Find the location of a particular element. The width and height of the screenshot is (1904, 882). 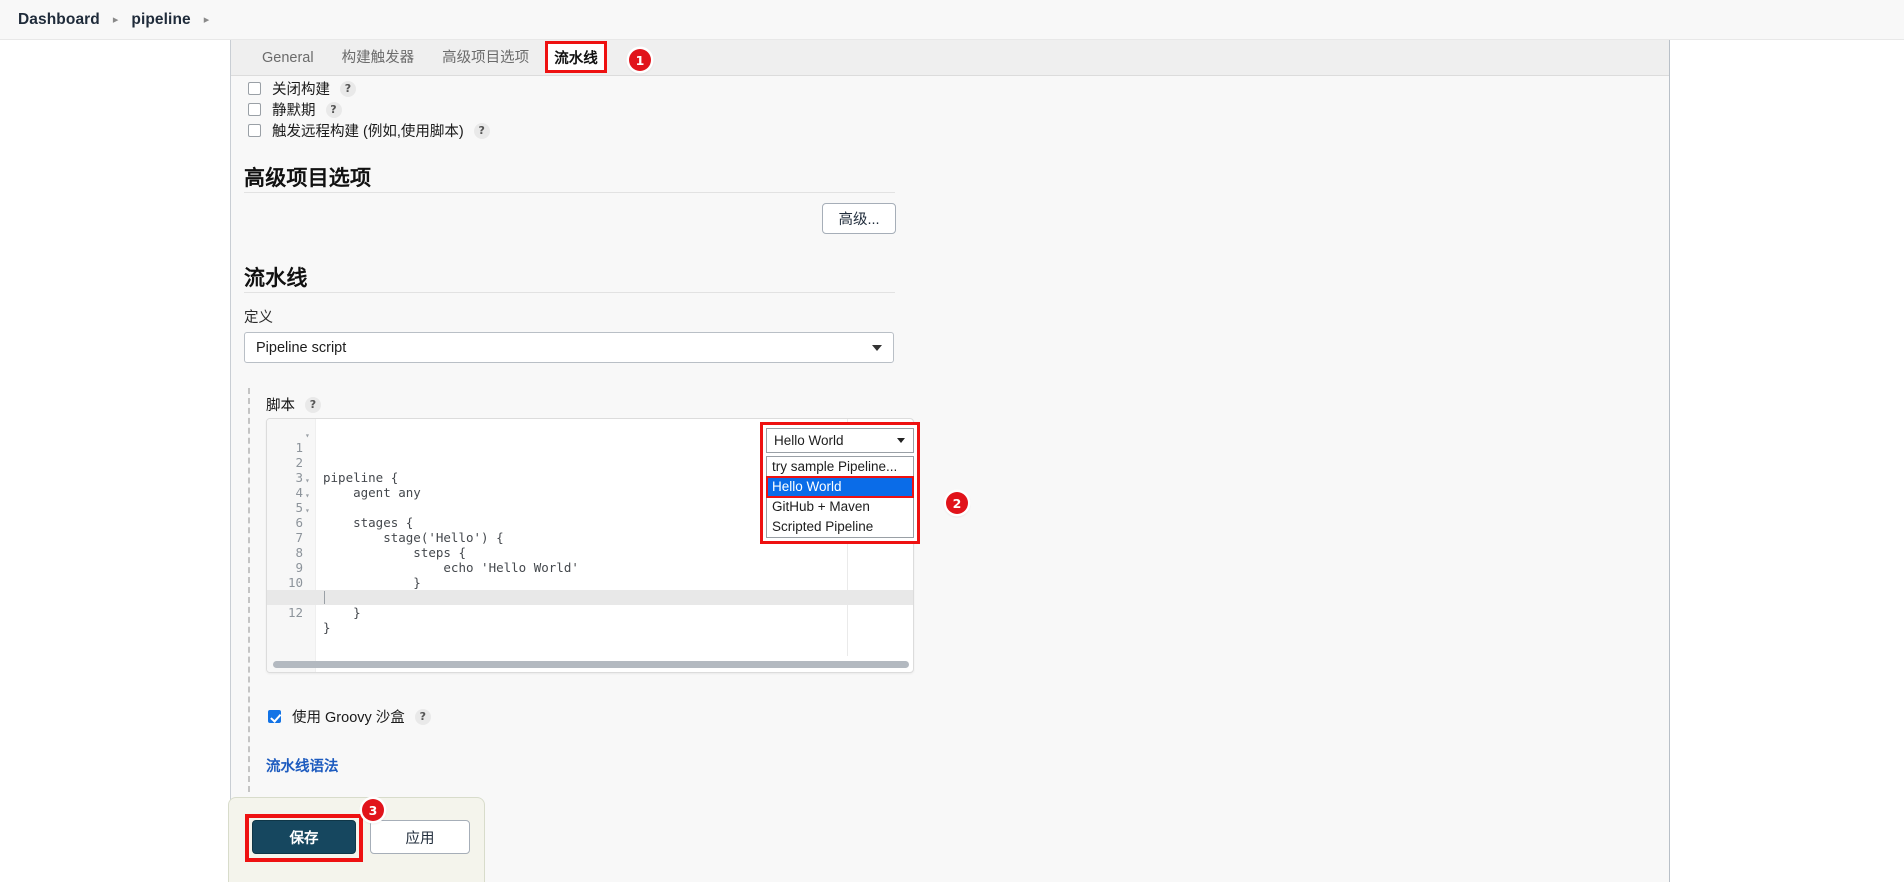

sample-pipeline-selected-value: Hello World is located at coordinates (809, 440).